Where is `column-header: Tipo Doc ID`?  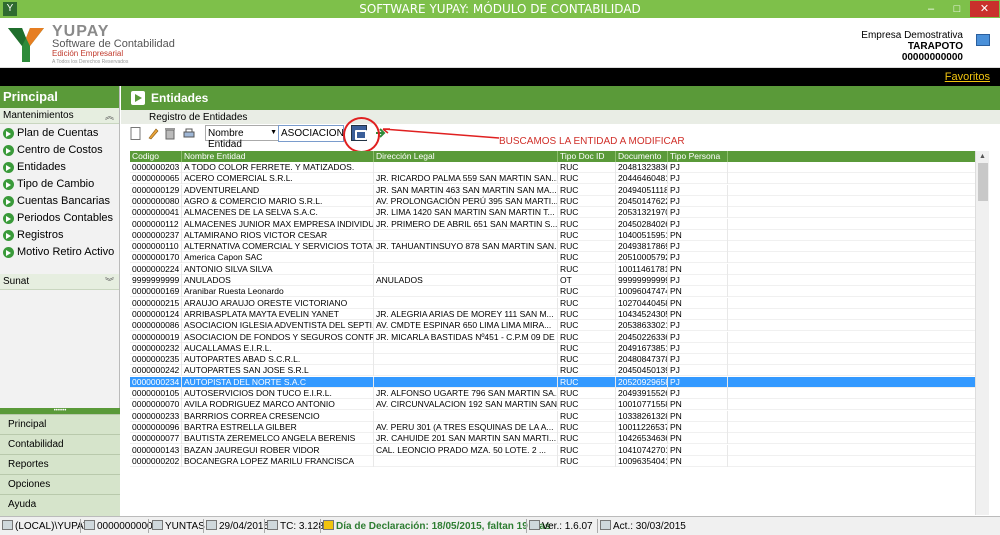
column-header: Tipo Doc ID is located at coordinates (587, 156).